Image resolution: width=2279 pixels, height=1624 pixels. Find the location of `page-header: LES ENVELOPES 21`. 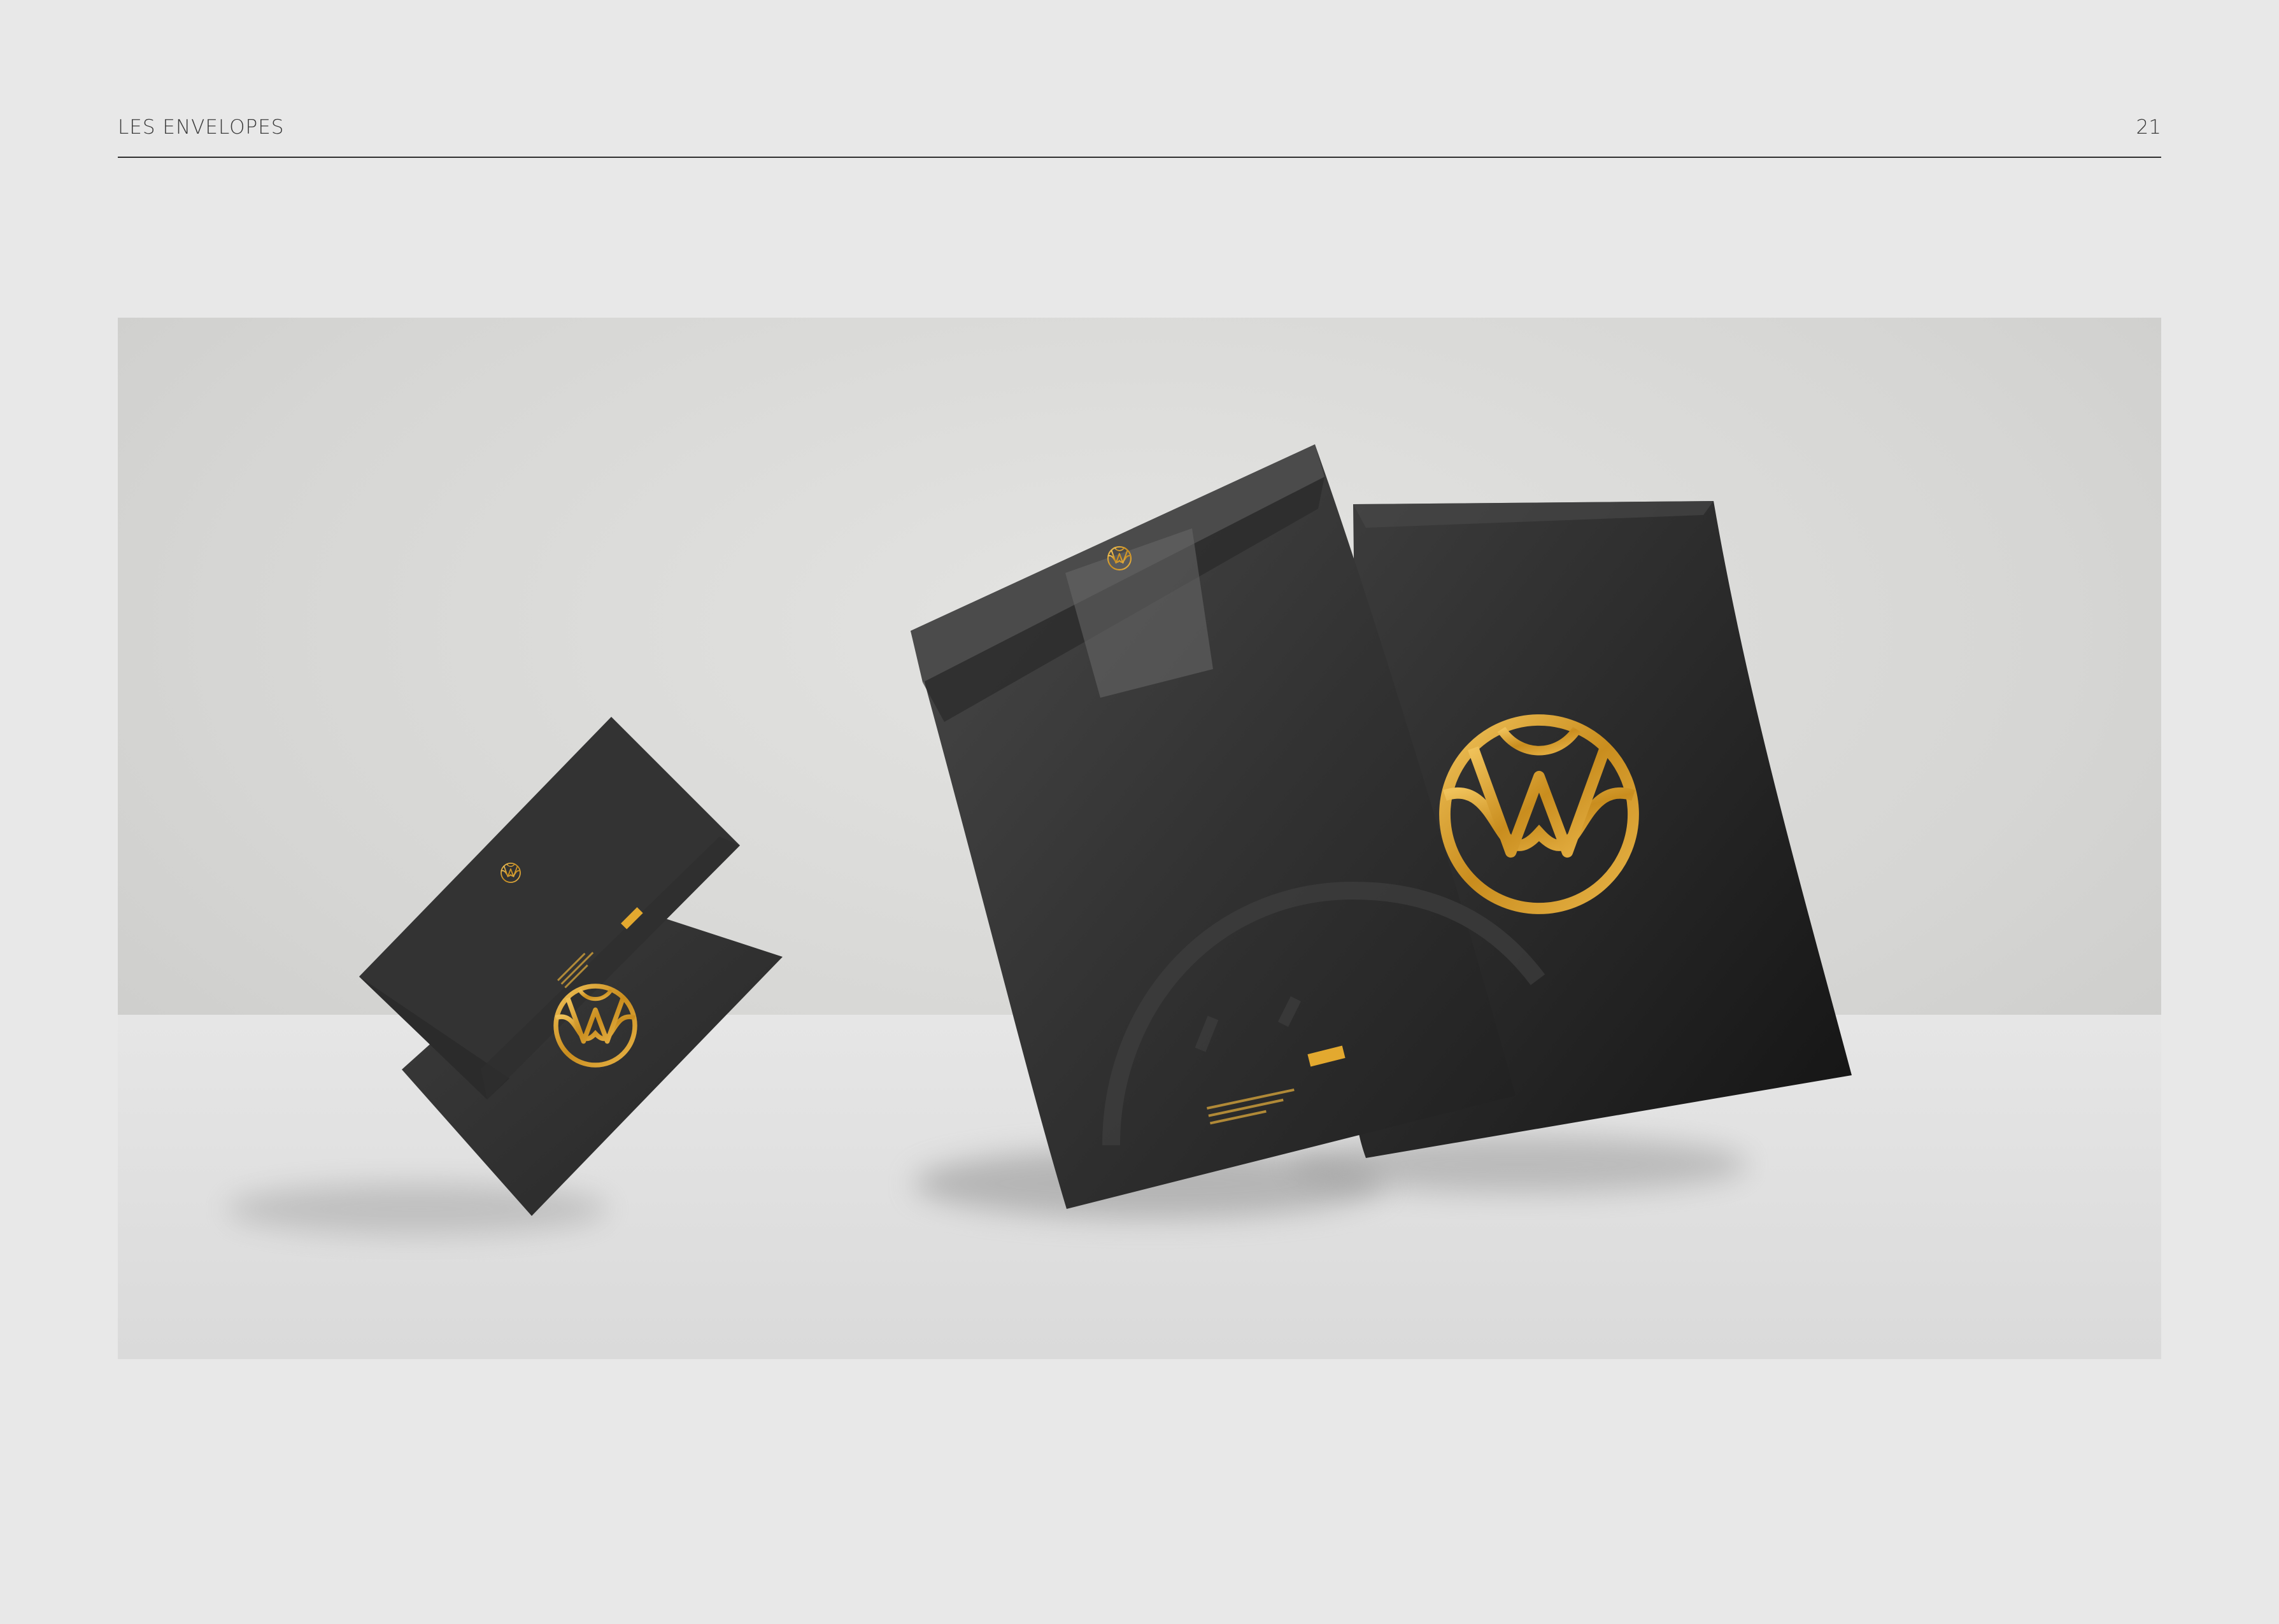

page-header: LES ENVELOPES 21 is located at coordinates (1139, 137).